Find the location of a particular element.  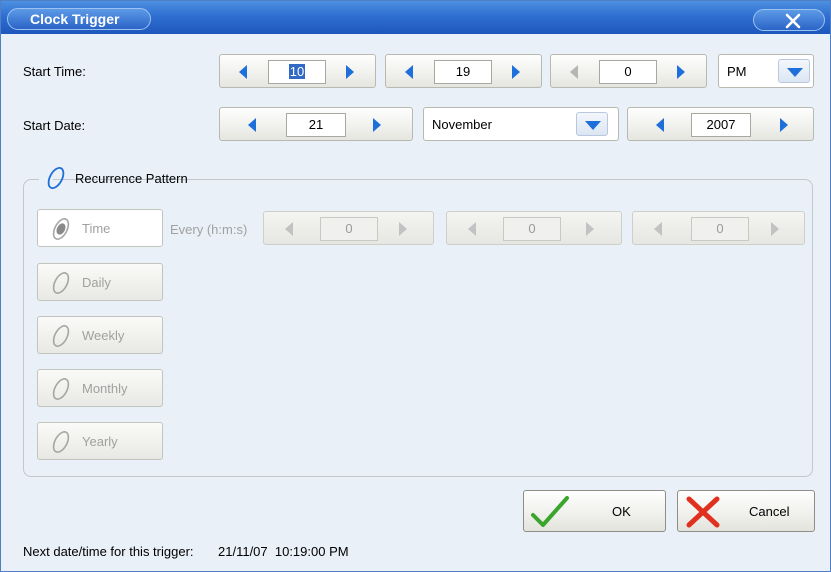

ampm-dropdown: PM is located at coordinates (766, 71).